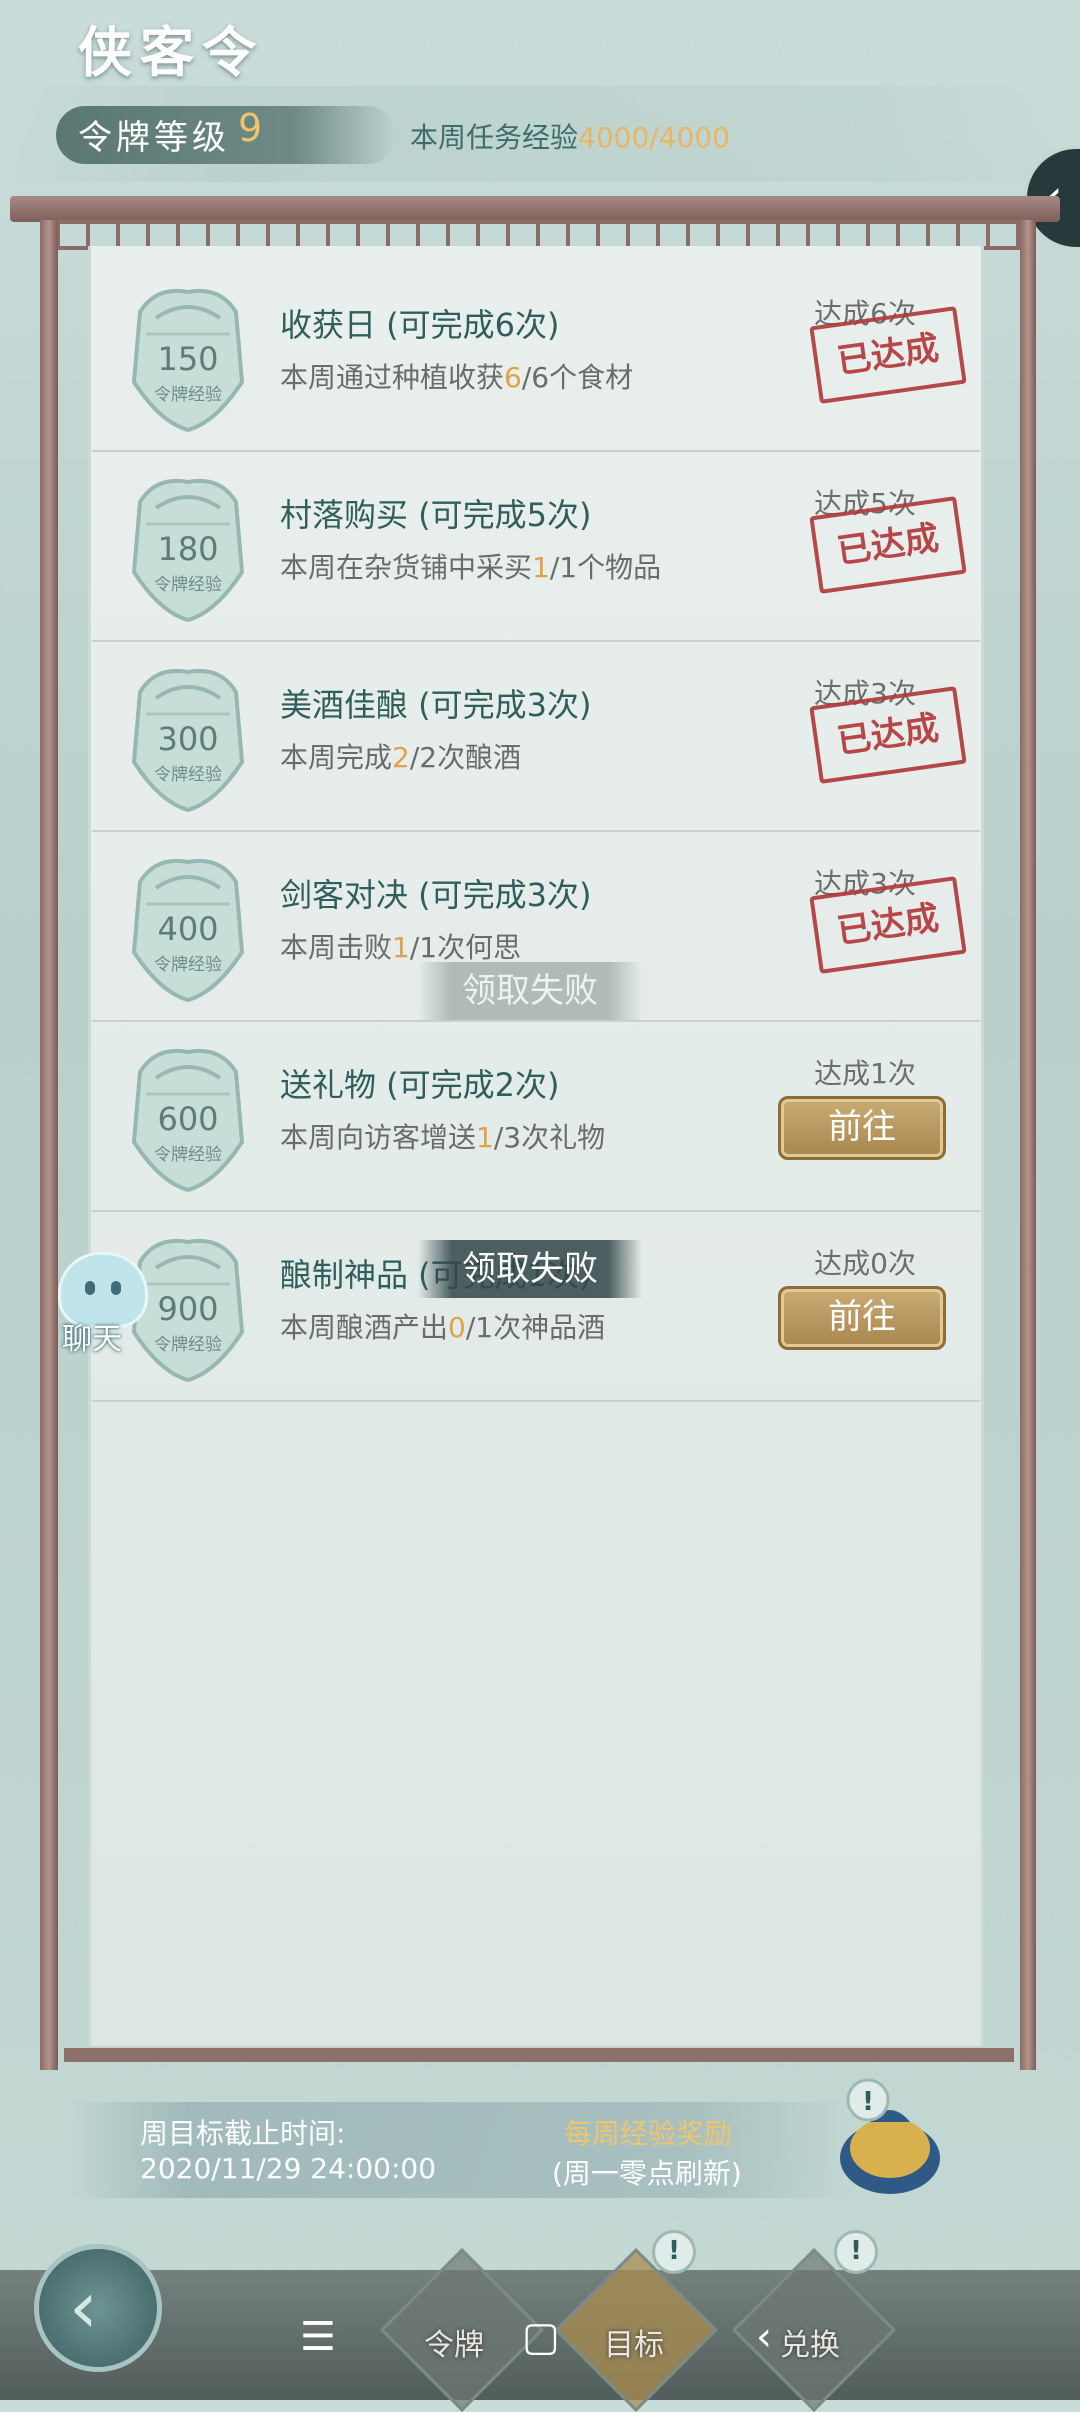  What do you see at coordinates (457, 1327) in the screenshot?
I see `task-progress: 0` at bounding box center [457, 1327].